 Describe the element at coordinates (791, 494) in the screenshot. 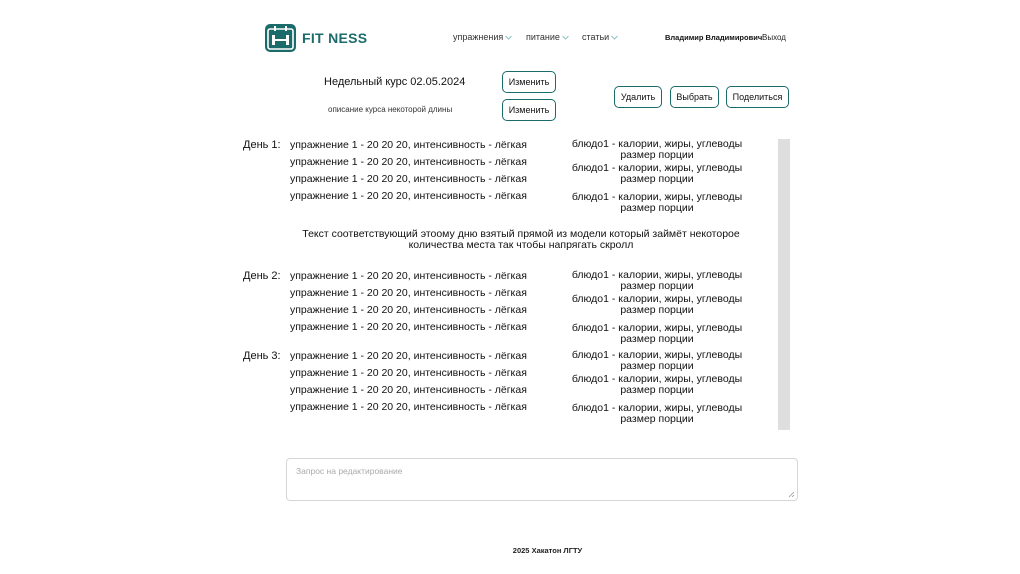

I see `resize-grip-icon` at that location.